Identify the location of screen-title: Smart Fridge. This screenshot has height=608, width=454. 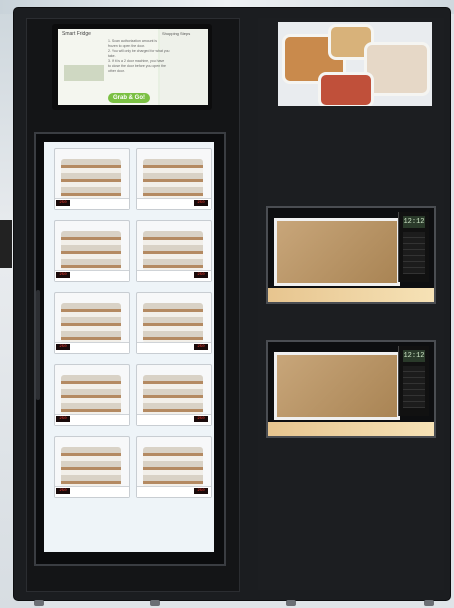
(76, 34).